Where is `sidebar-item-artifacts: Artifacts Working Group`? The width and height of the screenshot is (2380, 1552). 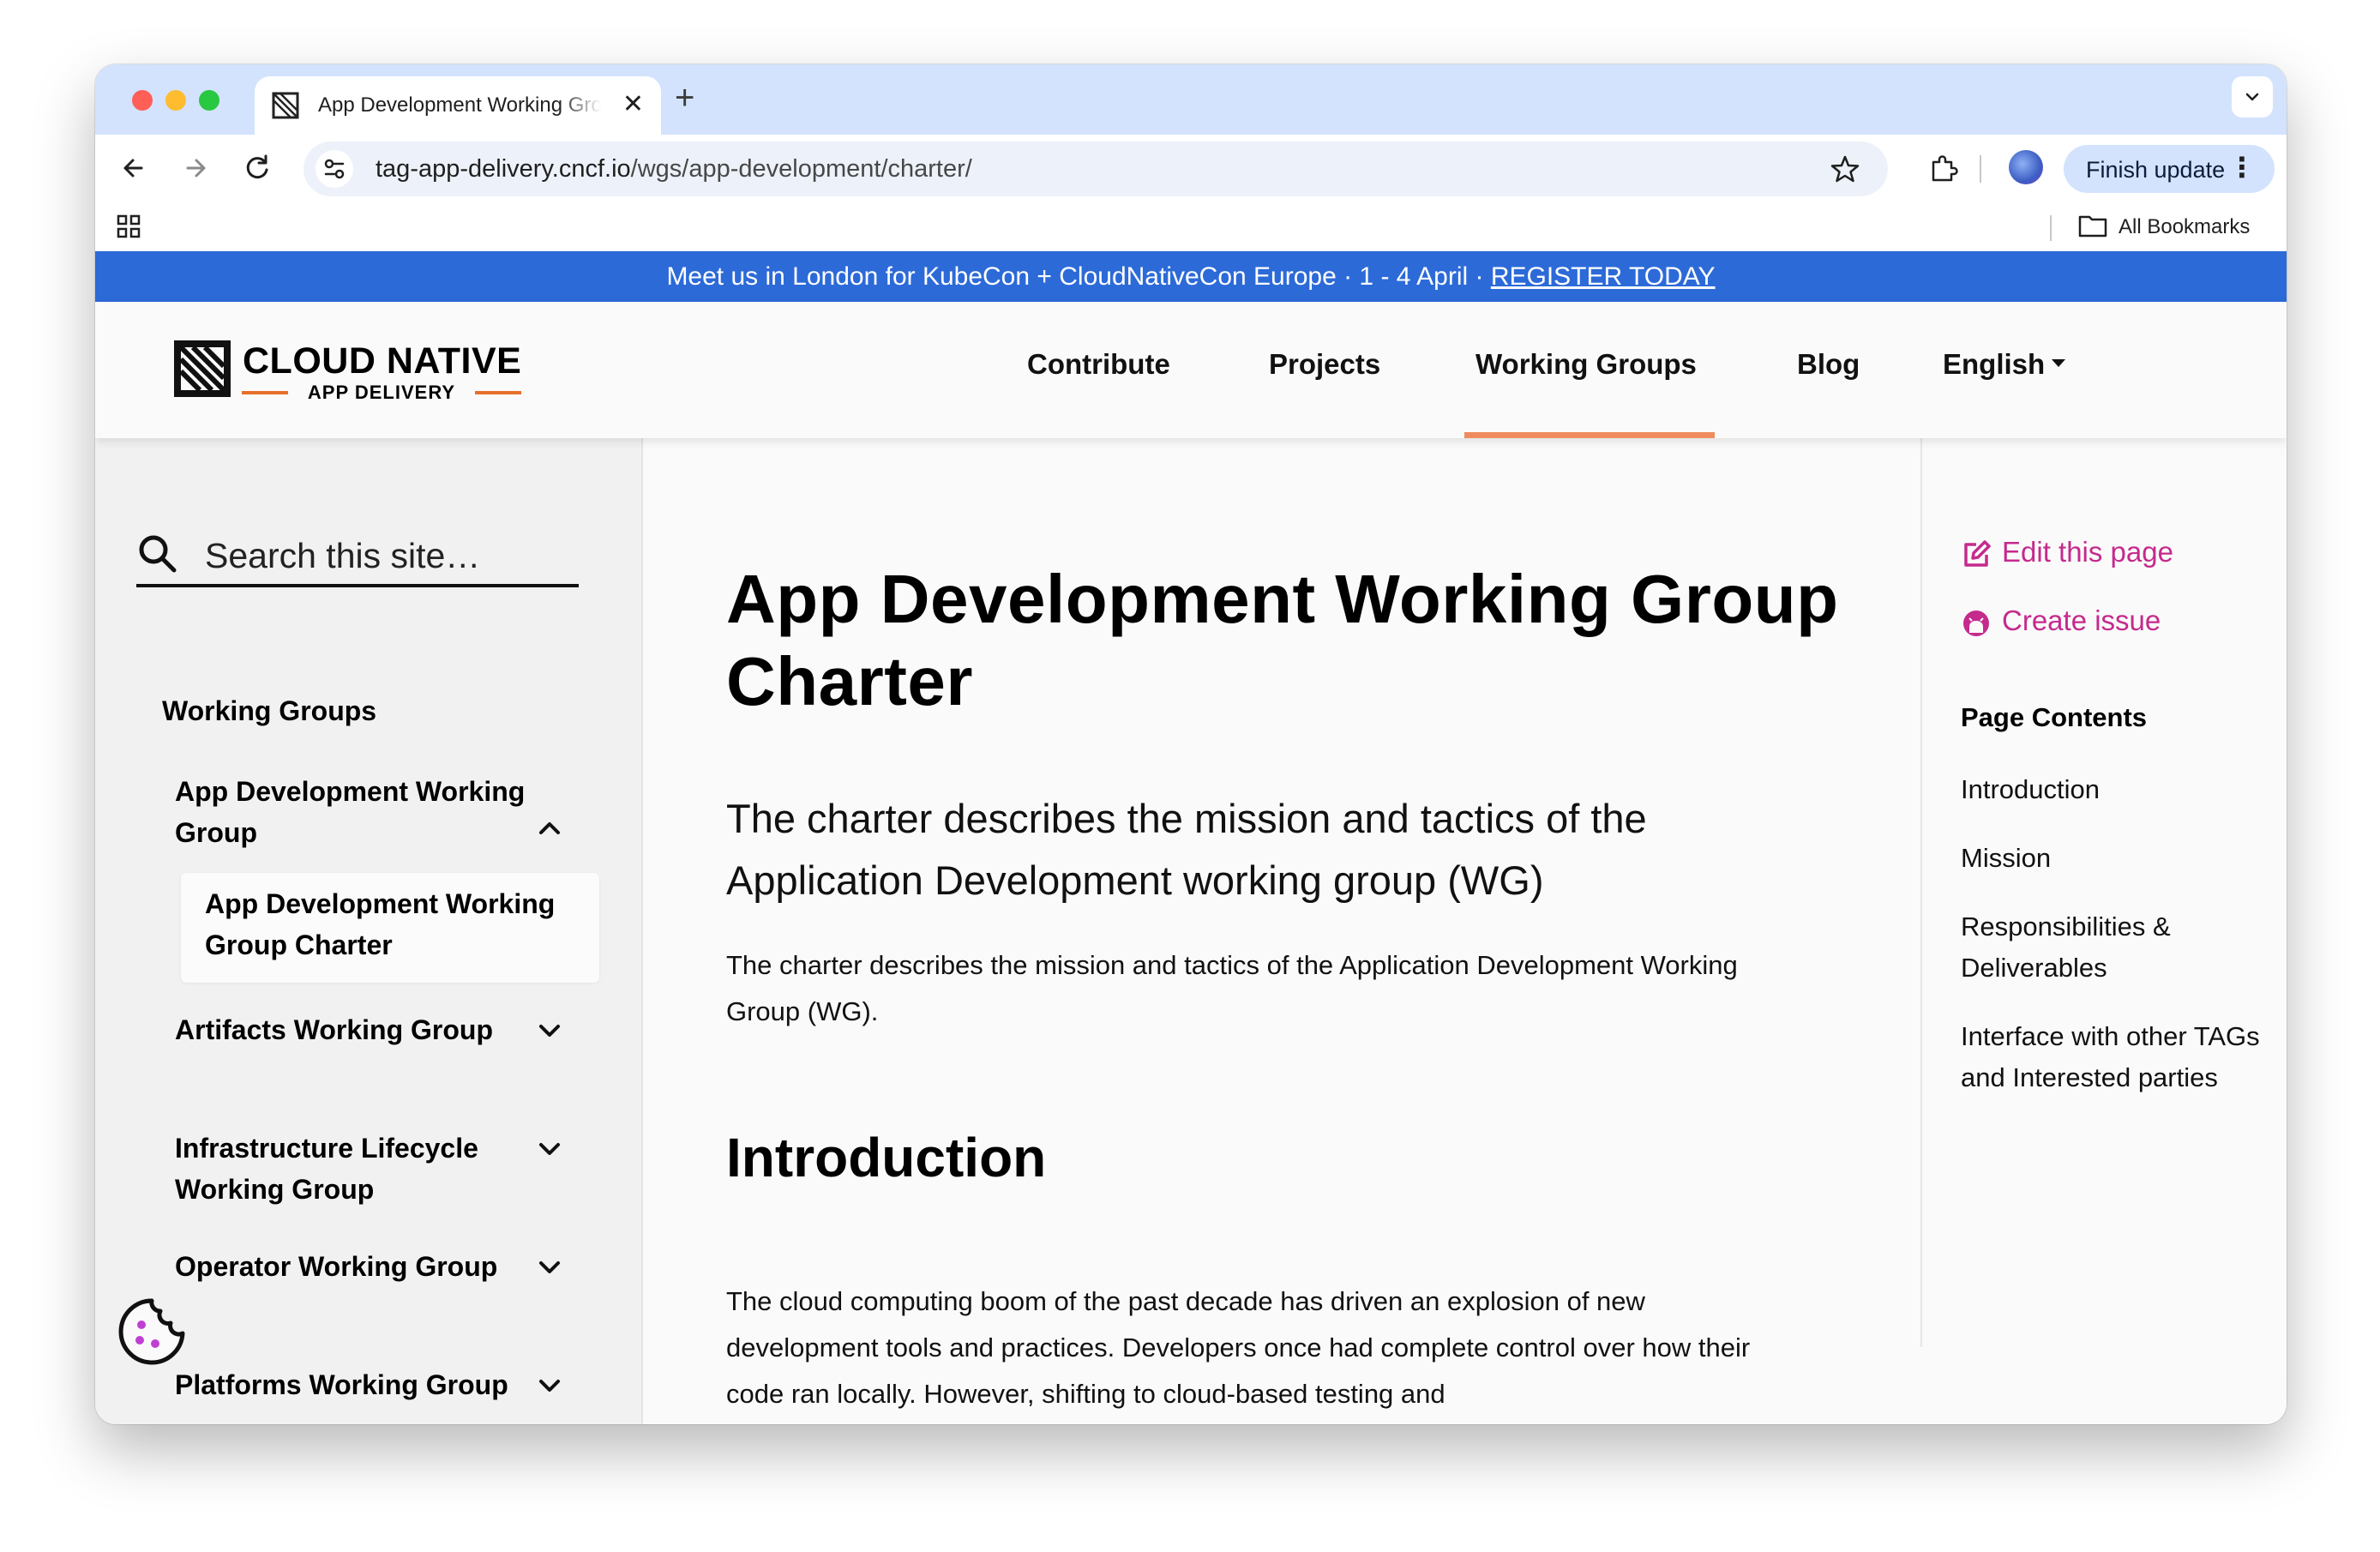
sidebar-item-artifacts: Artifacts Working Group is located at coordinates (355, 1030).